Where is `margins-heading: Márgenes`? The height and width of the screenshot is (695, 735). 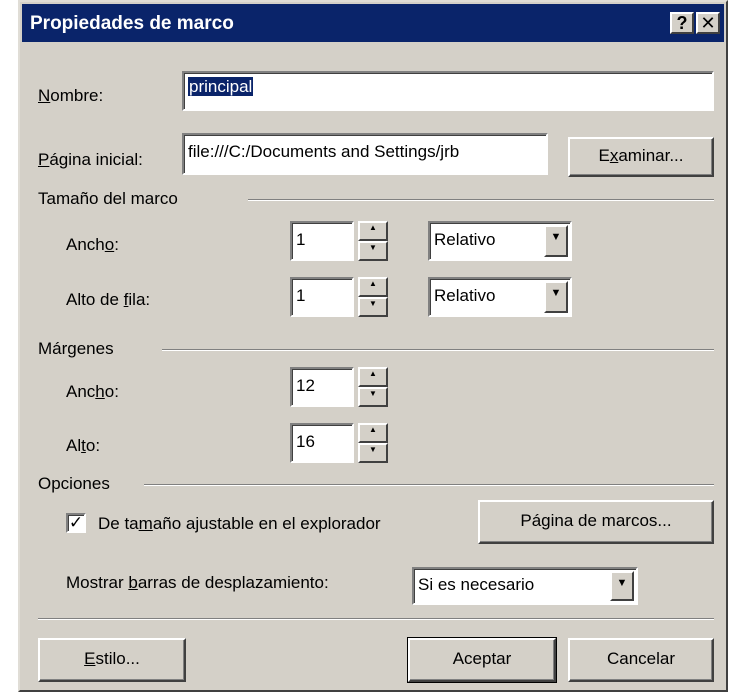 margins-heading: Márgenes is located at coordinates (76, 348).